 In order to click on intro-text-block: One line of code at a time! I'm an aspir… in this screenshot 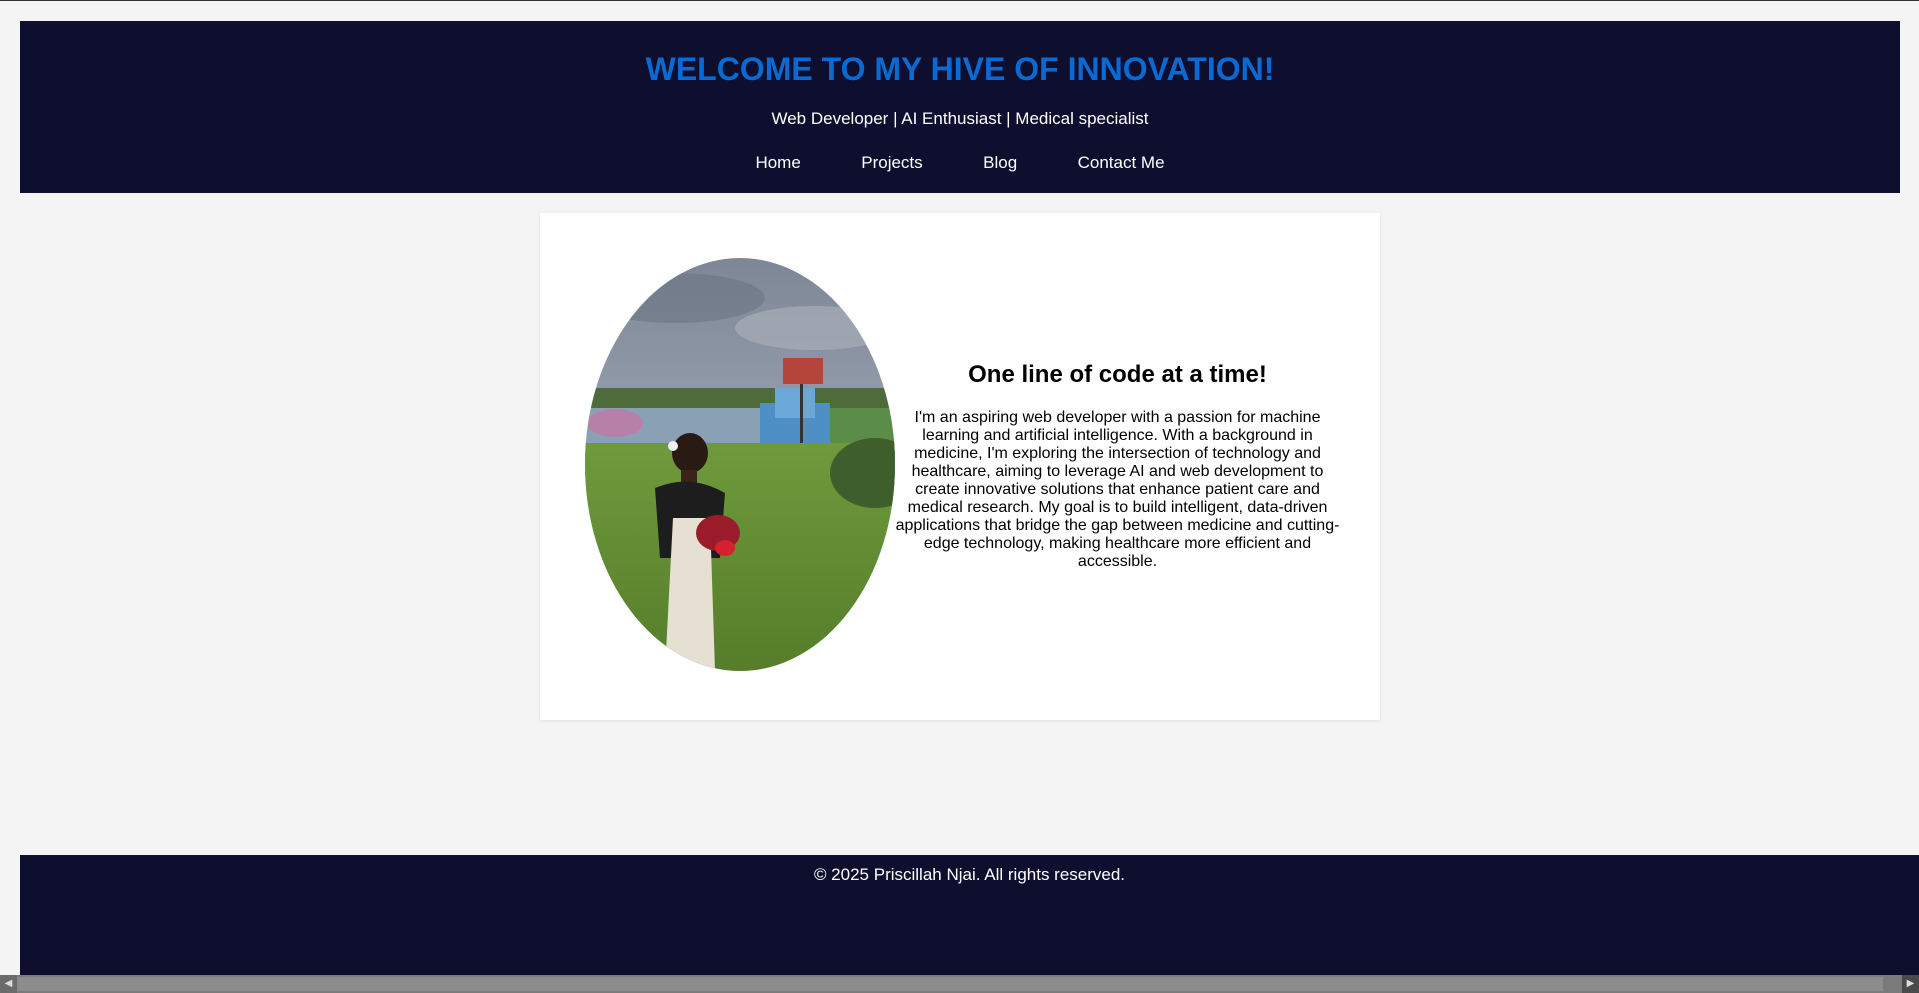, I will do `click(1117, 466)`.